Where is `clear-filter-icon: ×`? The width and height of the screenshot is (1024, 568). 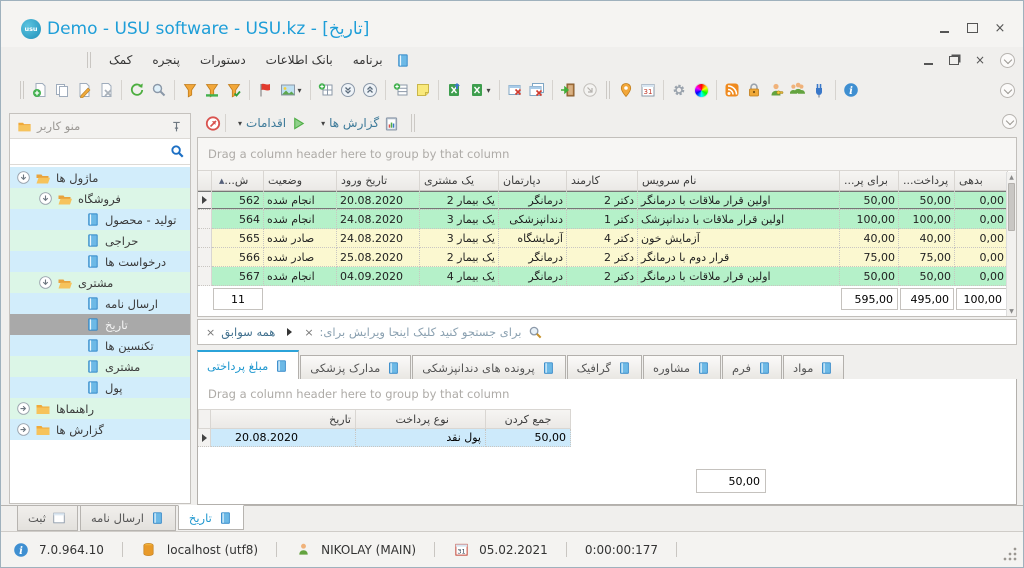 clear-filter-icon: × is located at coordinates (210, 332).